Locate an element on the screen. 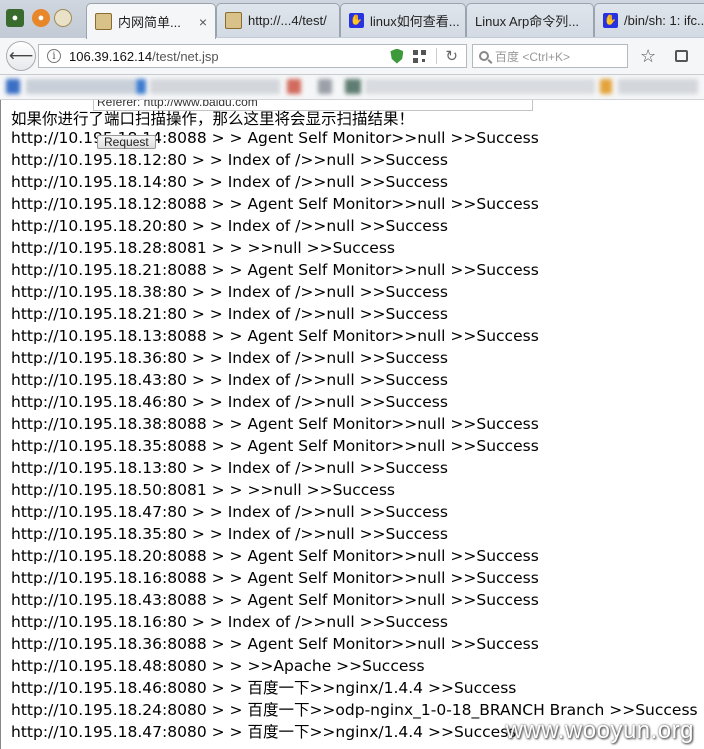  app-icon: ● is located at coordinates (15, 18).